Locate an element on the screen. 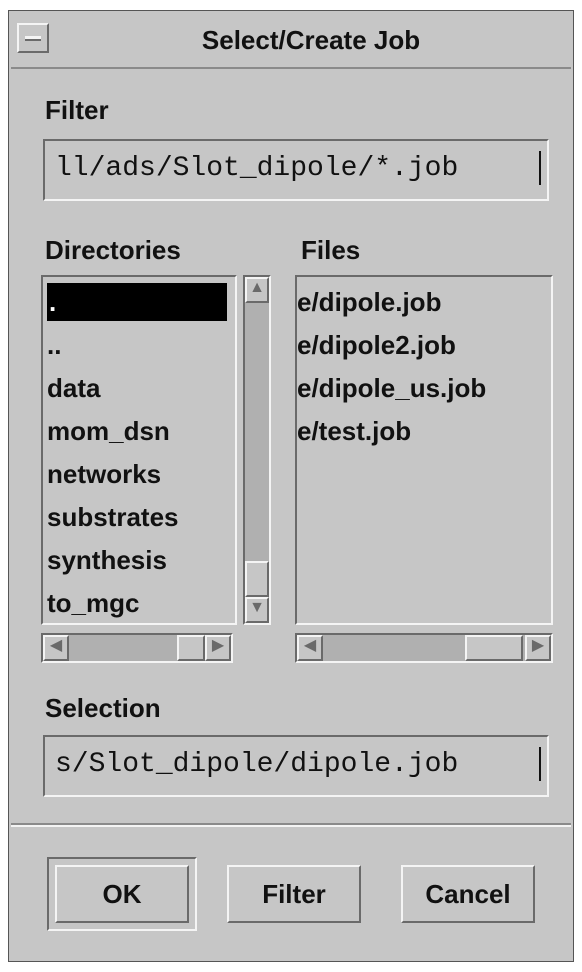 The width and height of the screenshot is (582, 972). files-label: Files is located at coordinates (331, 250).